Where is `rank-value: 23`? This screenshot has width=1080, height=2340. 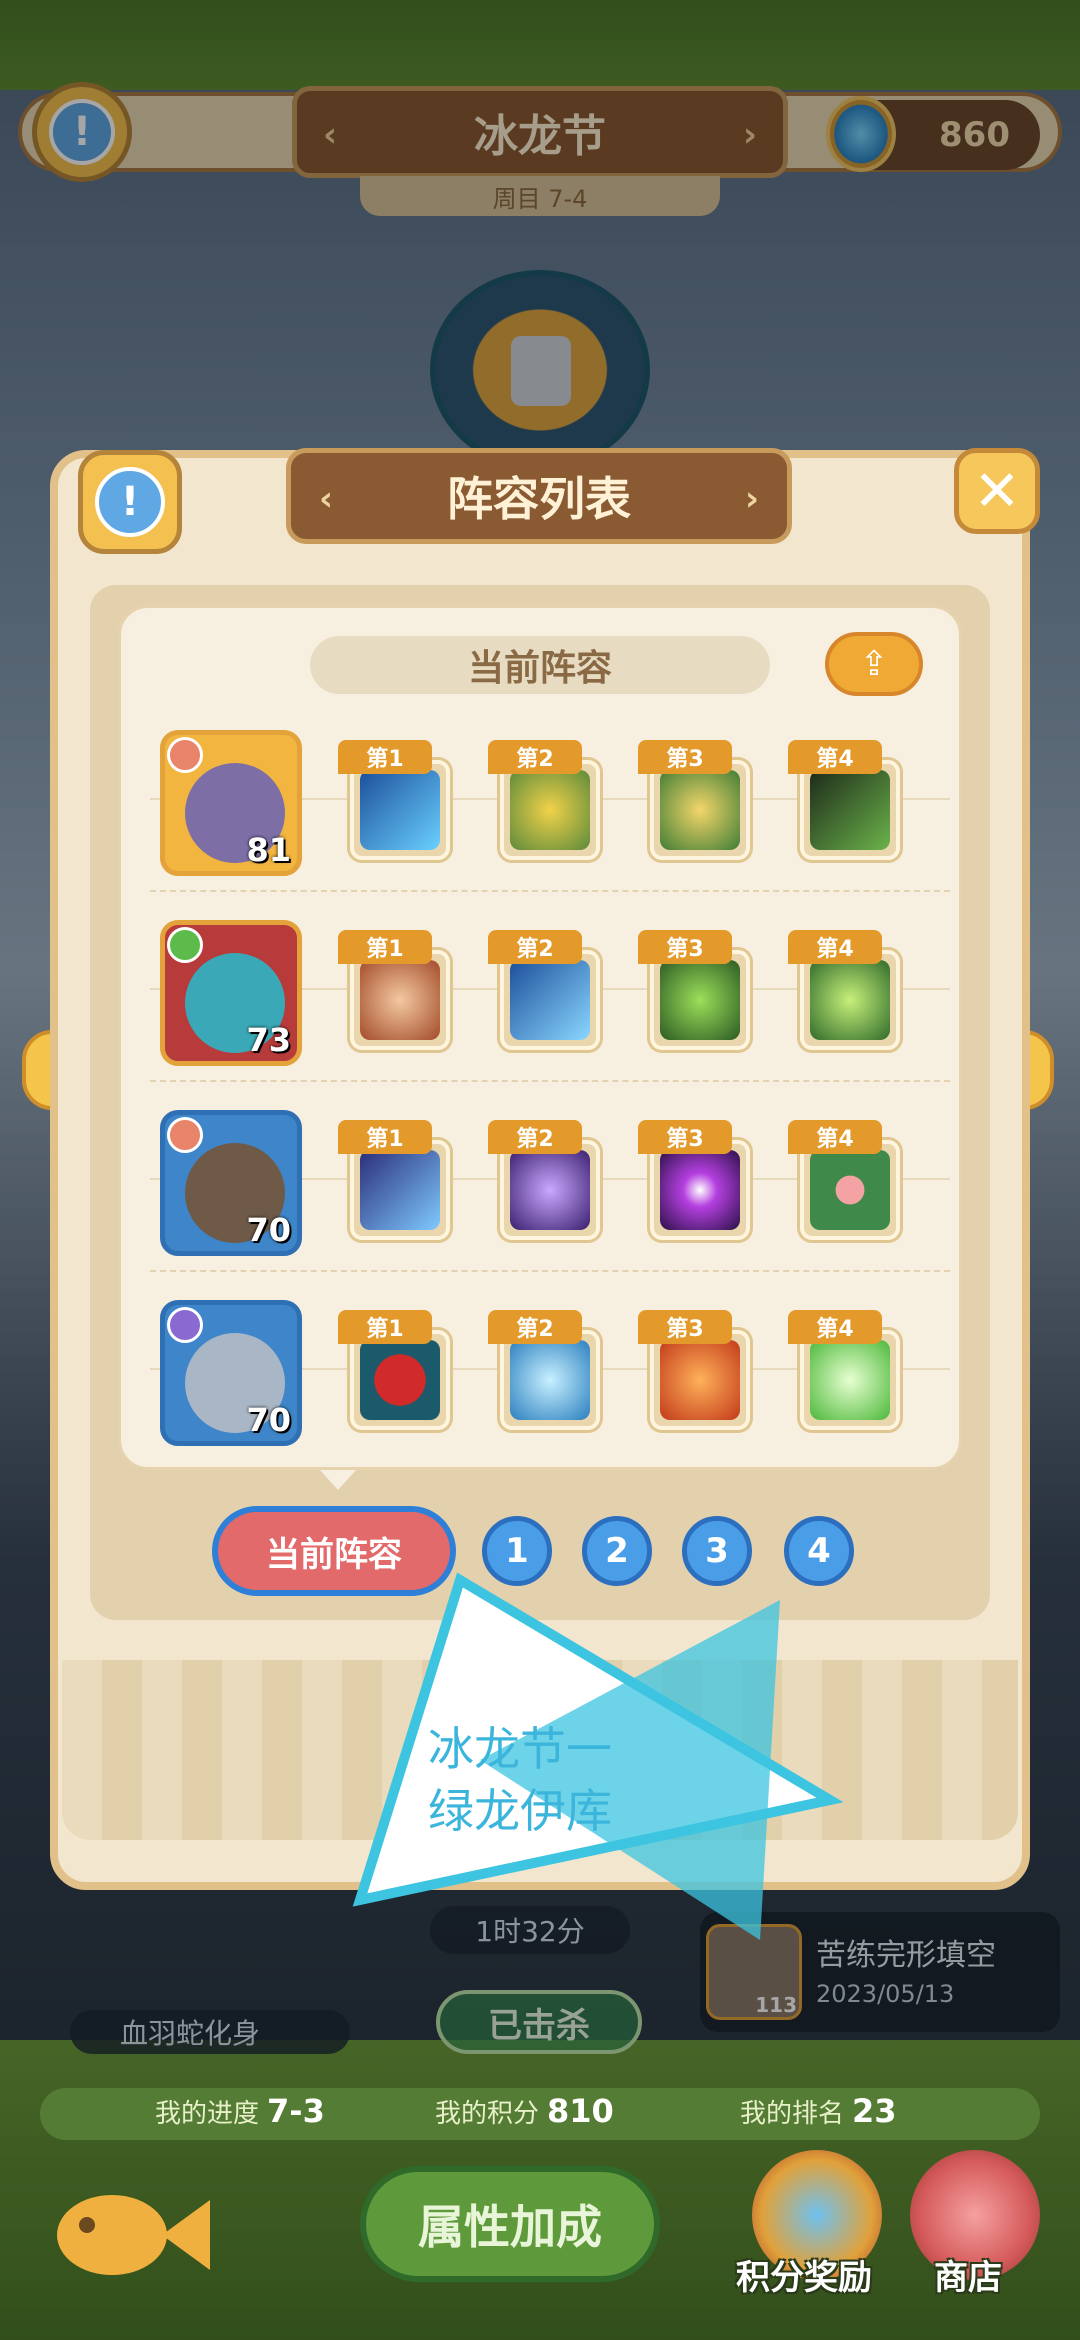
rank-value: 23 is located at coordinates (874, 2111).